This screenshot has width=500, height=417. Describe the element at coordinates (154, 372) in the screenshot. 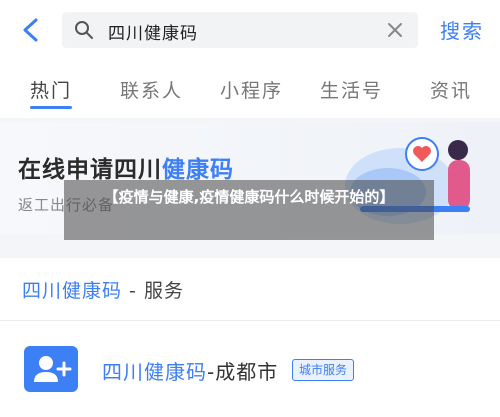

I see `service-item-title-highlight: 四川健康码` at that location.